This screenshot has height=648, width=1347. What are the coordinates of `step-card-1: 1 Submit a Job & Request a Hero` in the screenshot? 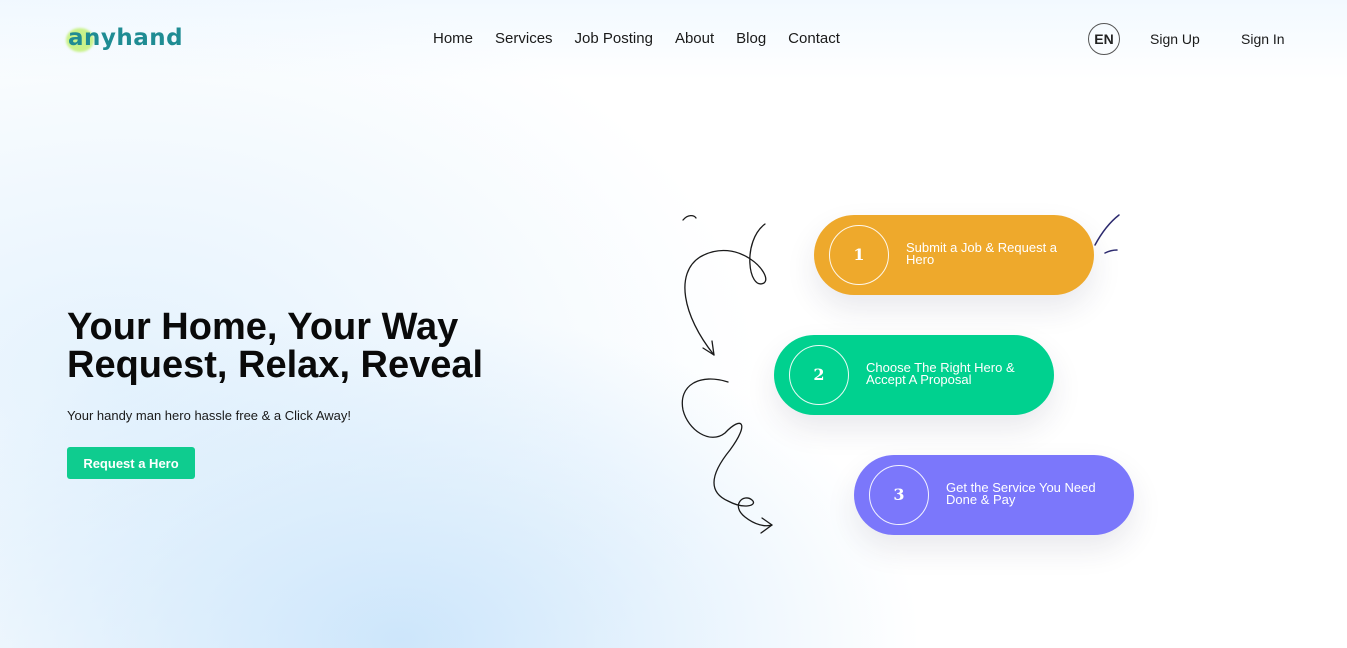 It's located at (954, 255).